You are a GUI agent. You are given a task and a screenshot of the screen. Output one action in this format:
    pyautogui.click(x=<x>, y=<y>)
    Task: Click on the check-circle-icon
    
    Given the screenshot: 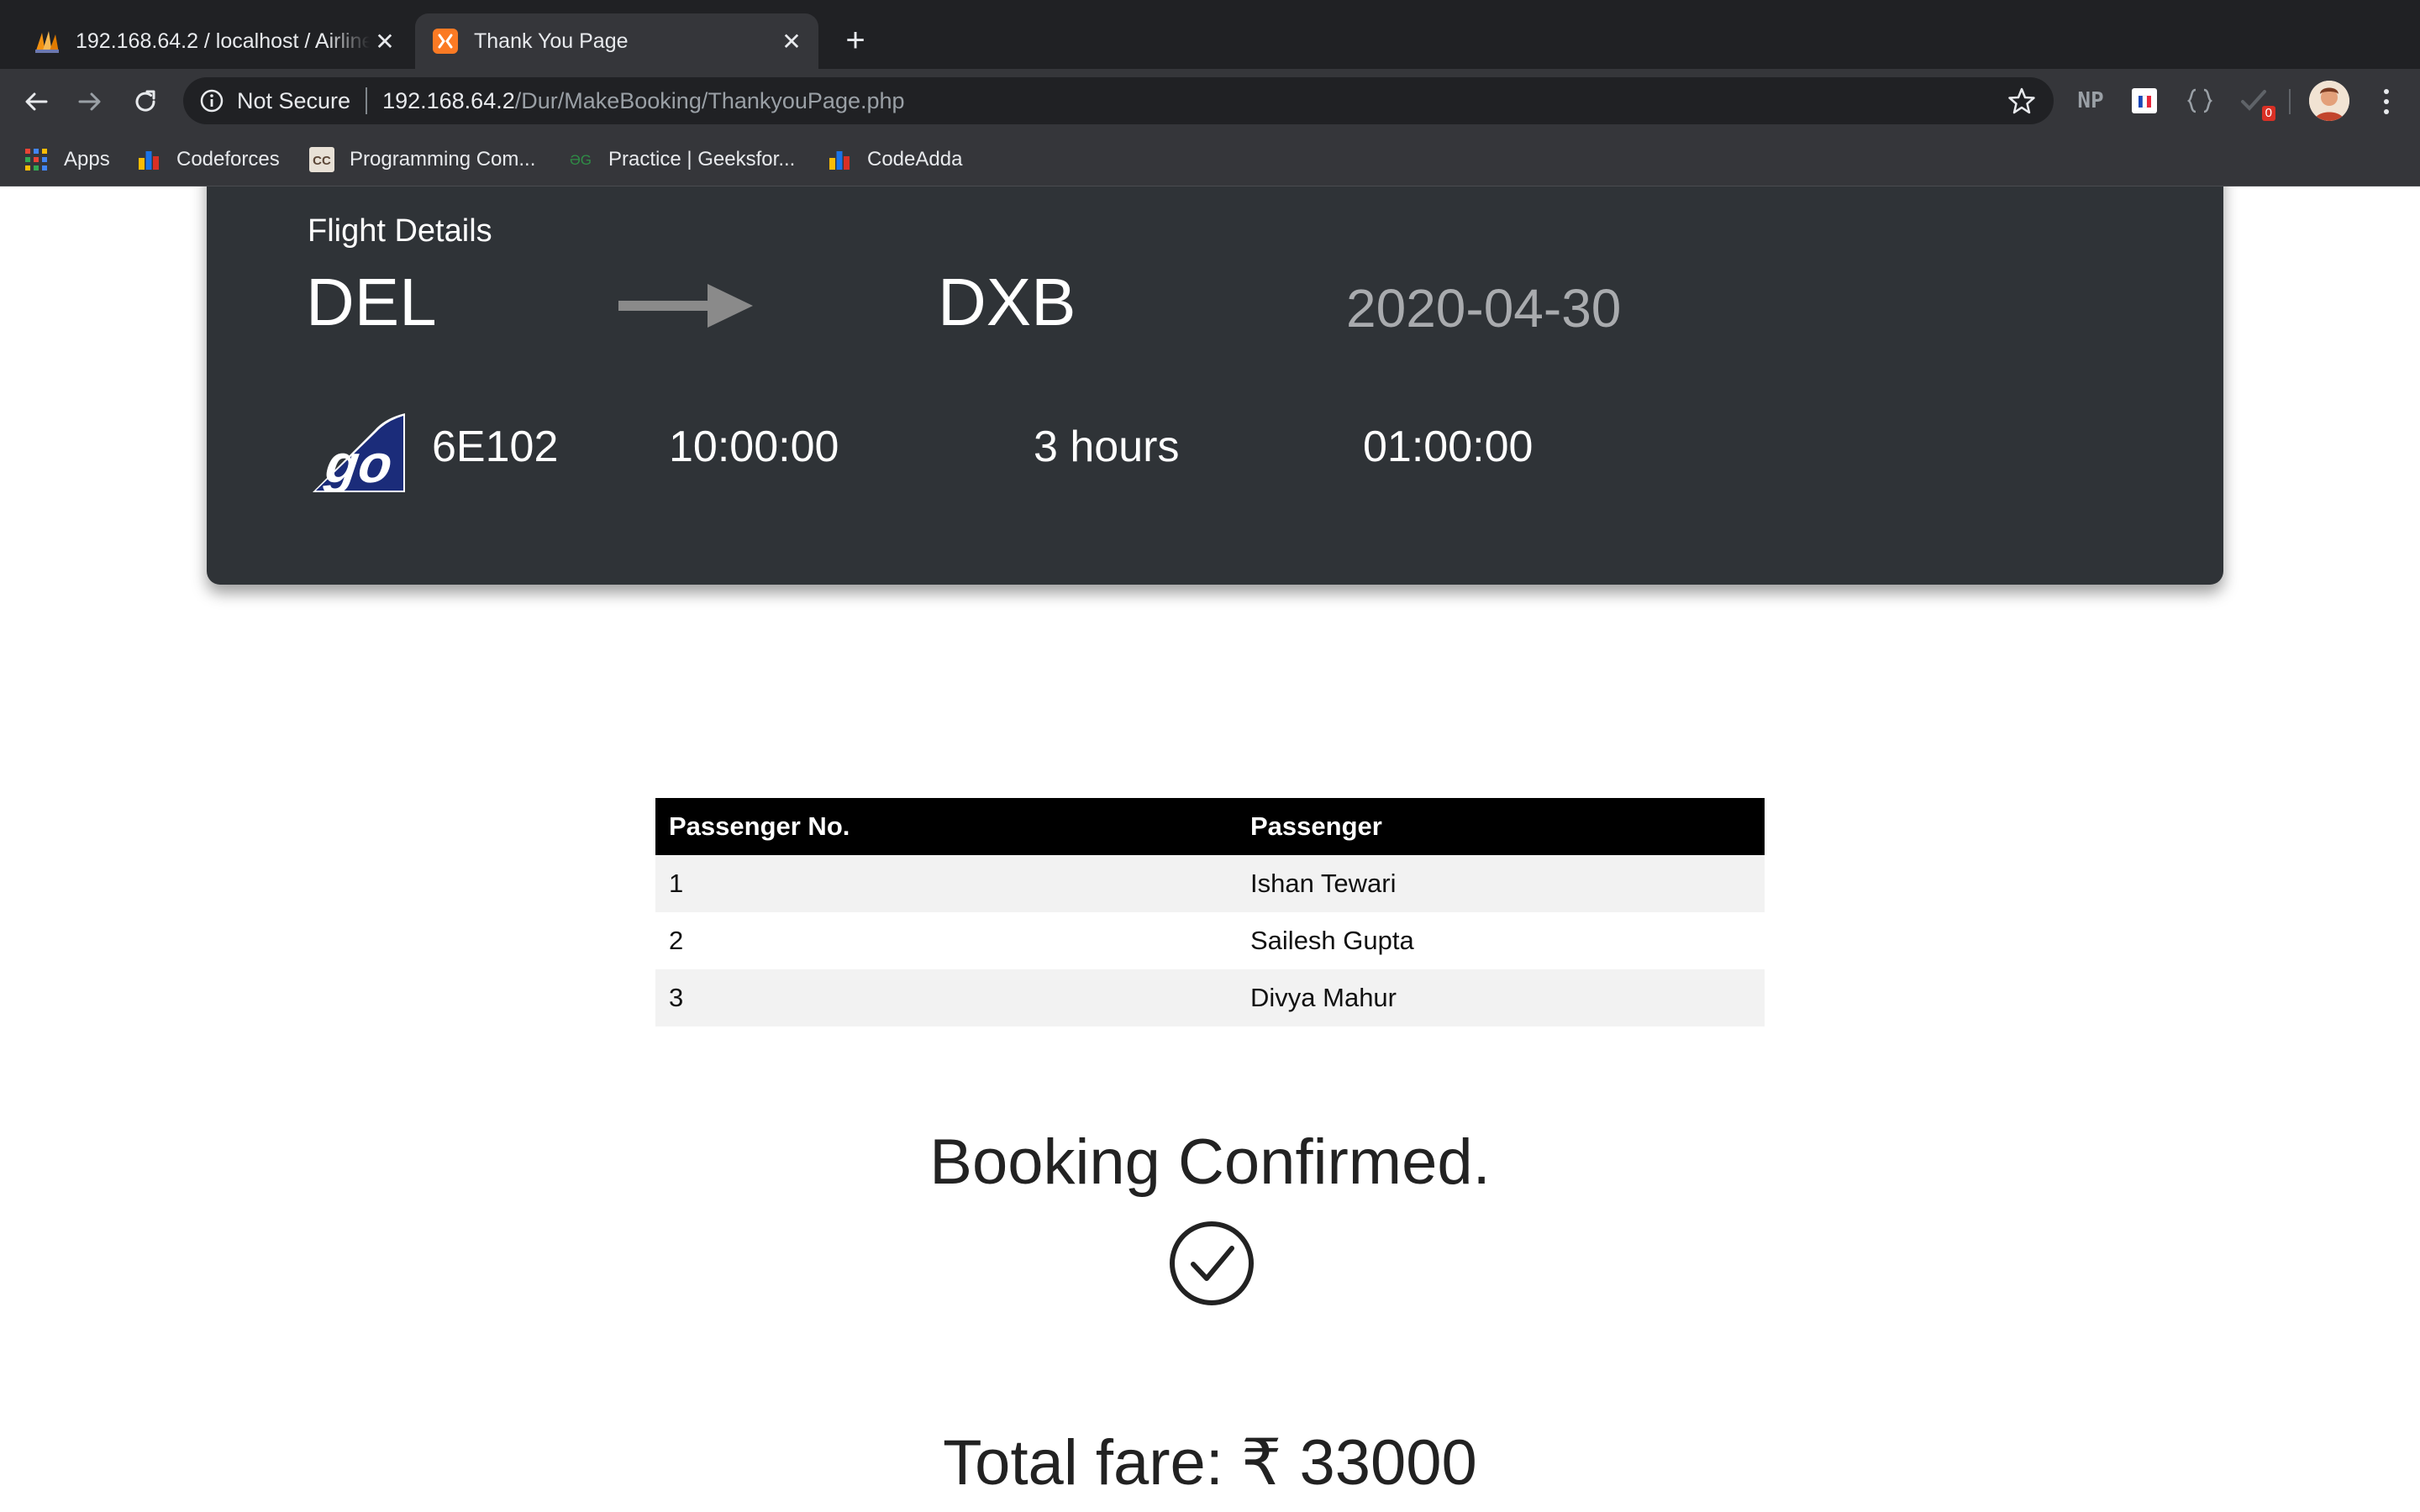 What is the action you would take?
    pyautogui.click(x=1212, y=1263)
    